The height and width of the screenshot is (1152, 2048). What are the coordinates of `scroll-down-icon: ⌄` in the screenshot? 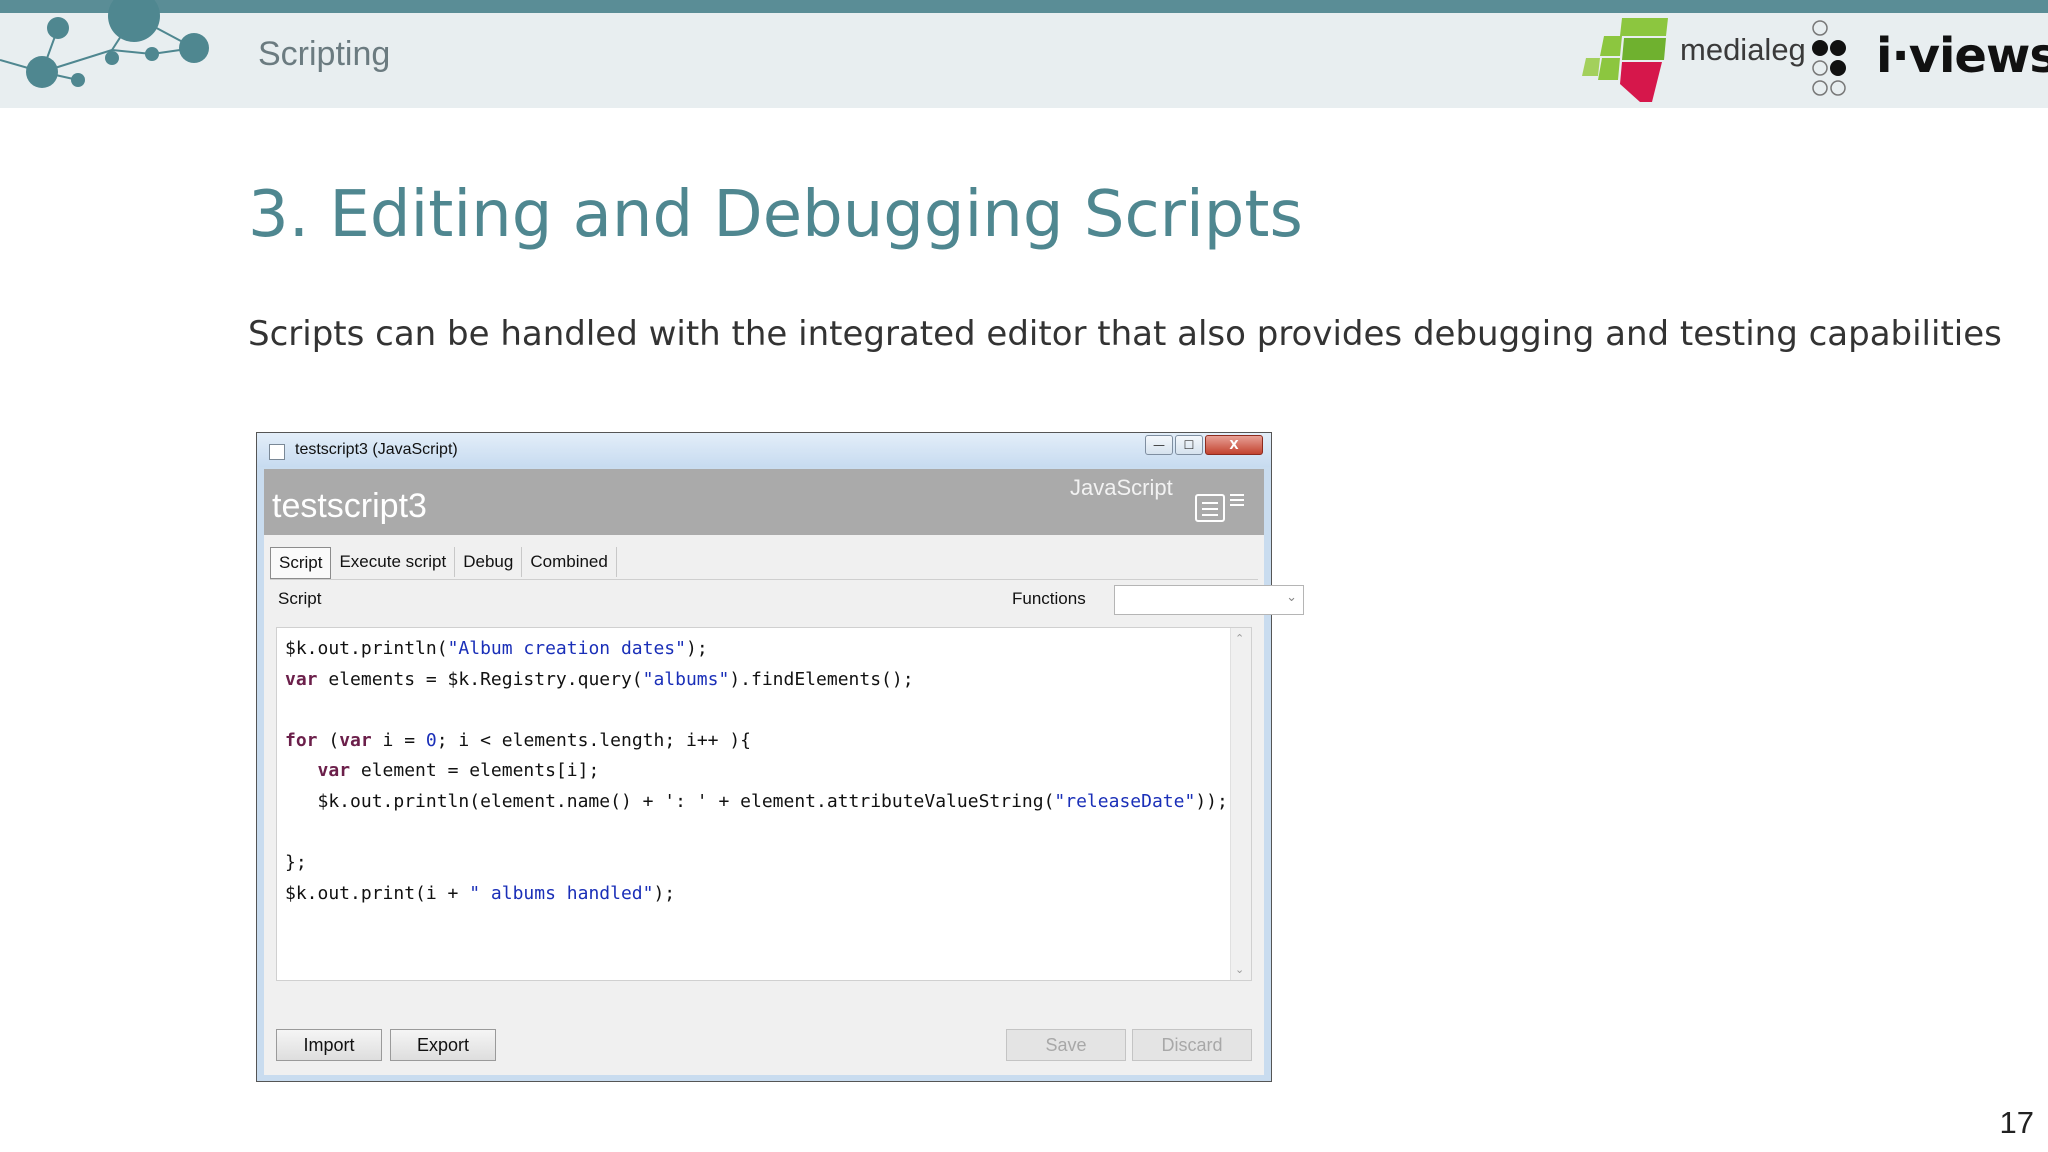 It's located at (1239, 969).